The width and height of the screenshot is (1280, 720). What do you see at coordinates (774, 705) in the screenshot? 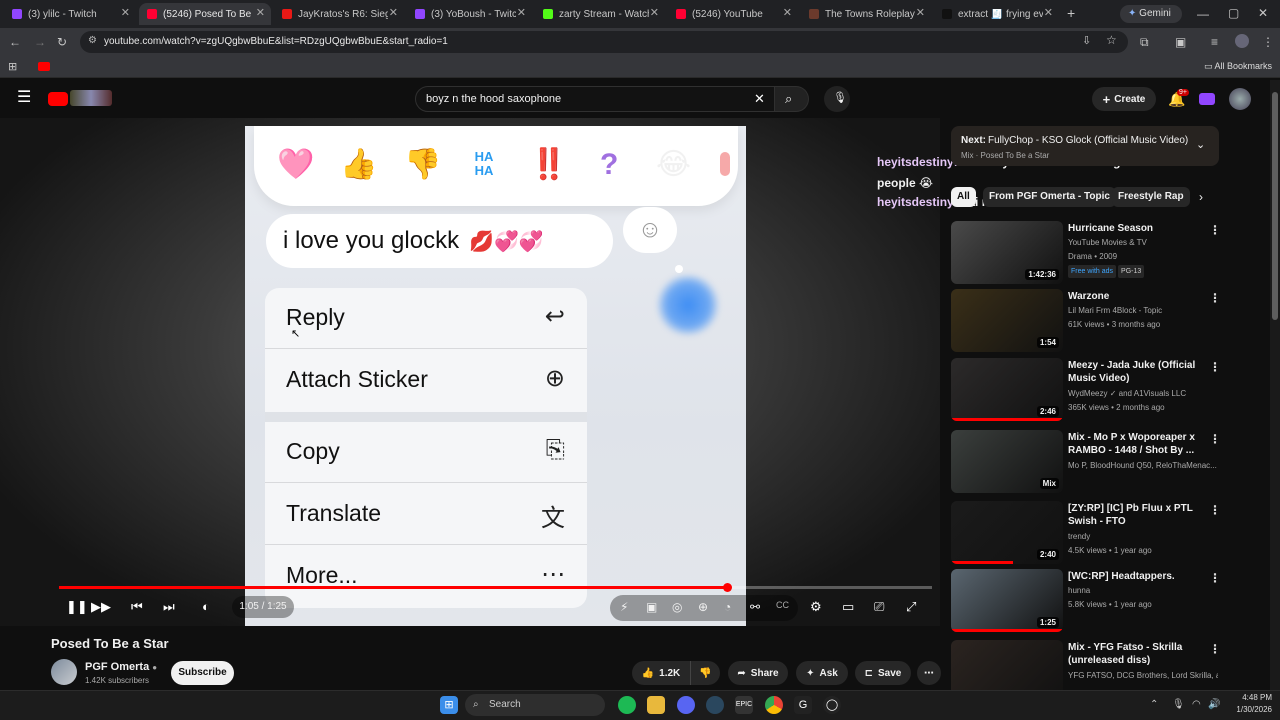
I see `chrome-icon` at bounding box center [774, 705].